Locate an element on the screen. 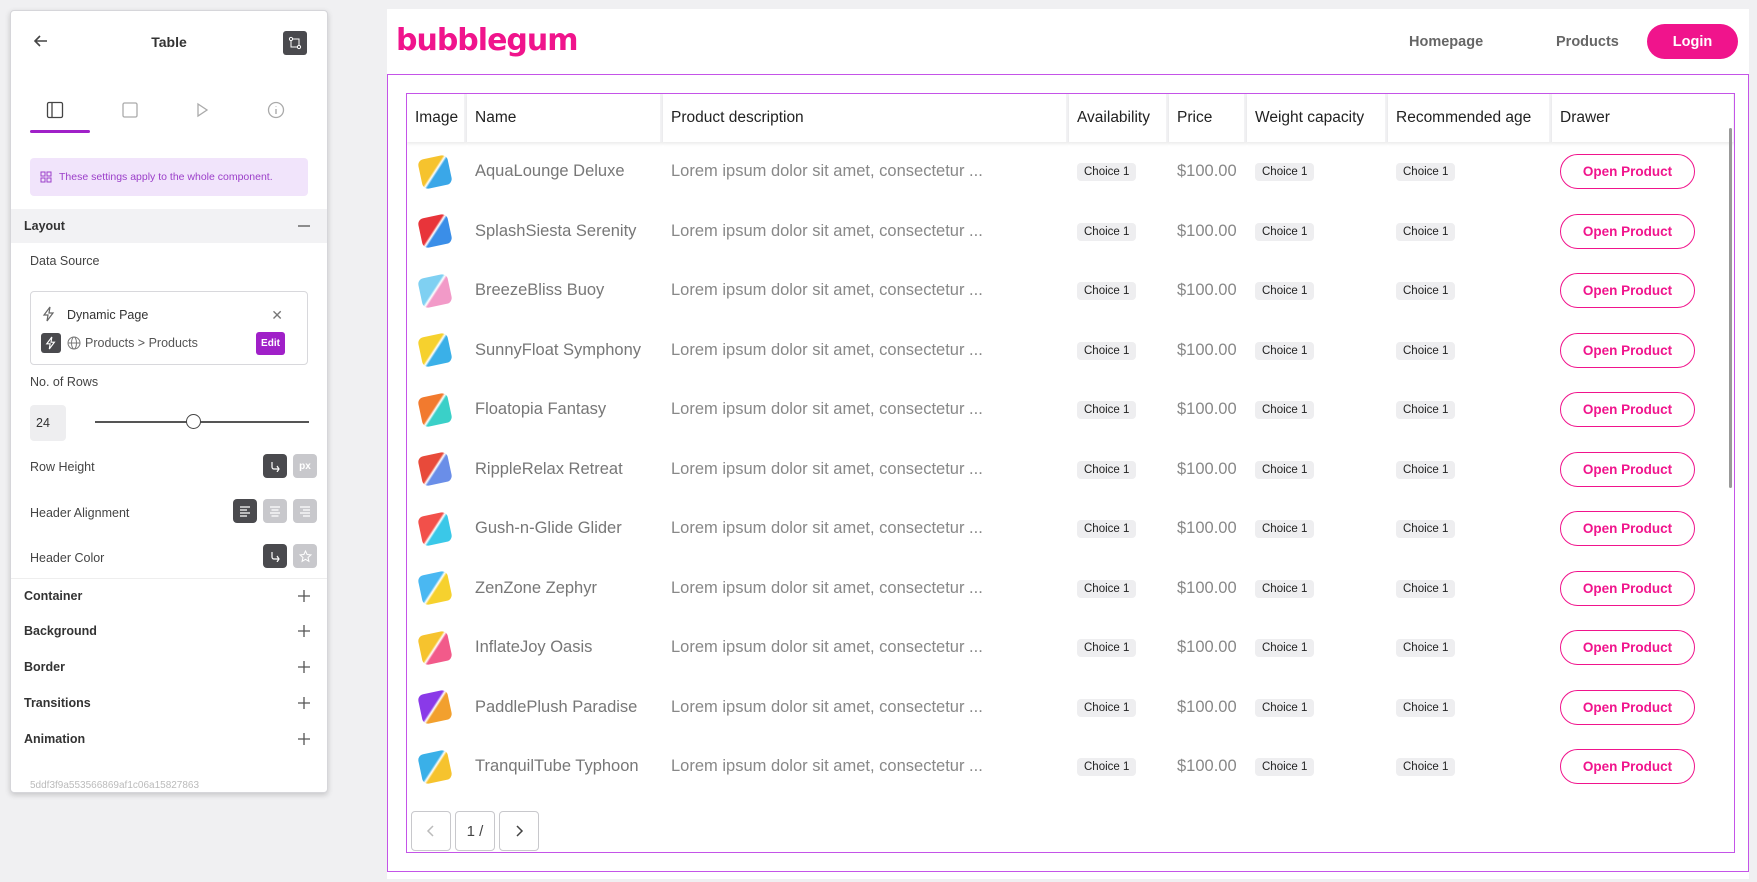 This screenshot has height=882, width=1757. site-logo: bubblegum is located at coordinates (487, 40).